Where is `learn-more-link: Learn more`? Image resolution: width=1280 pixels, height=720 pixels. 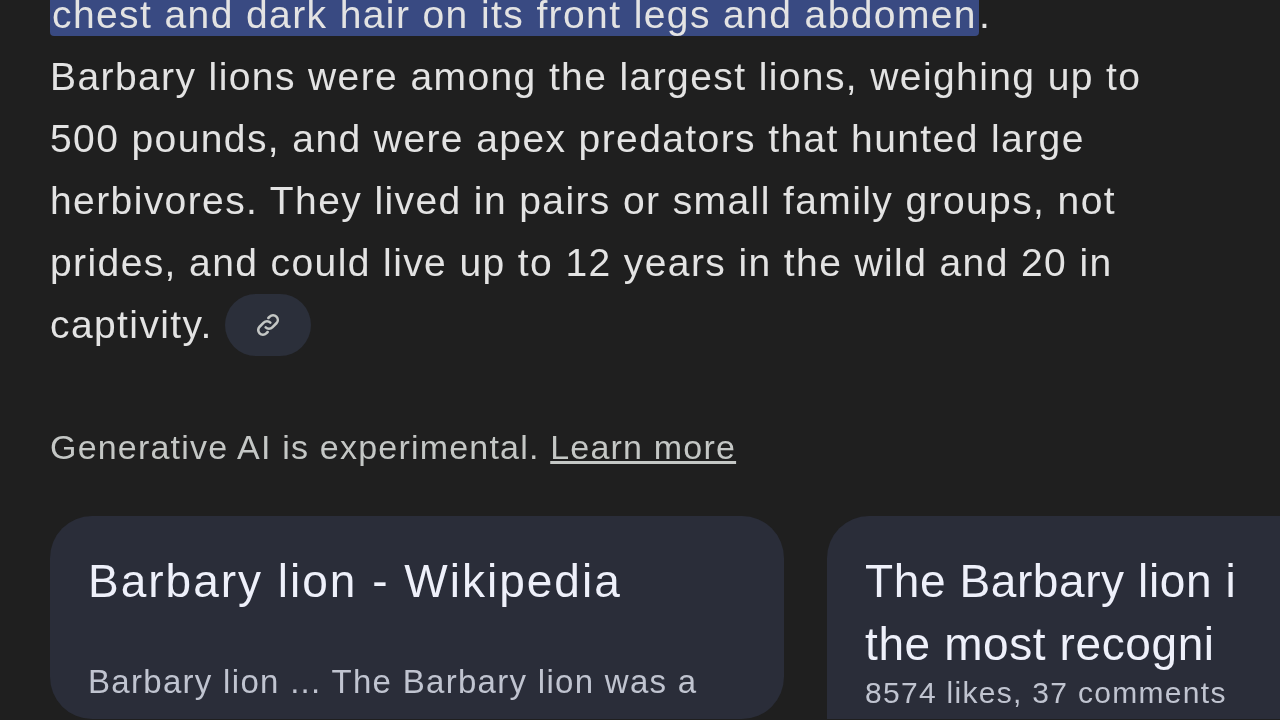
learn-more-link: Learn more is located at coordinates (643, 447).